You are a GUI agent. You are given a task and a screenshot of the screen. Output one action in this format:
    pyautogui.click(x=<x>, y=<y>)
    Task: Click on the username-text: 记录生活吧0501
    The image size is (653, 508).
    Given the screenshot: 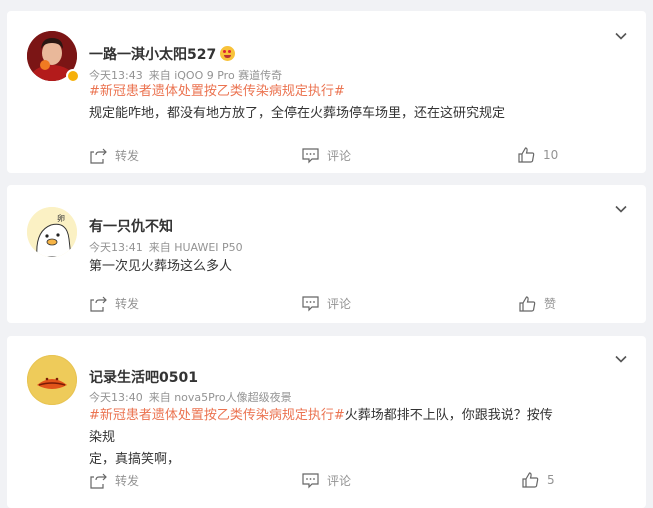 What is the action you would take?
    pyautogui.click(x=143, y=378)
    